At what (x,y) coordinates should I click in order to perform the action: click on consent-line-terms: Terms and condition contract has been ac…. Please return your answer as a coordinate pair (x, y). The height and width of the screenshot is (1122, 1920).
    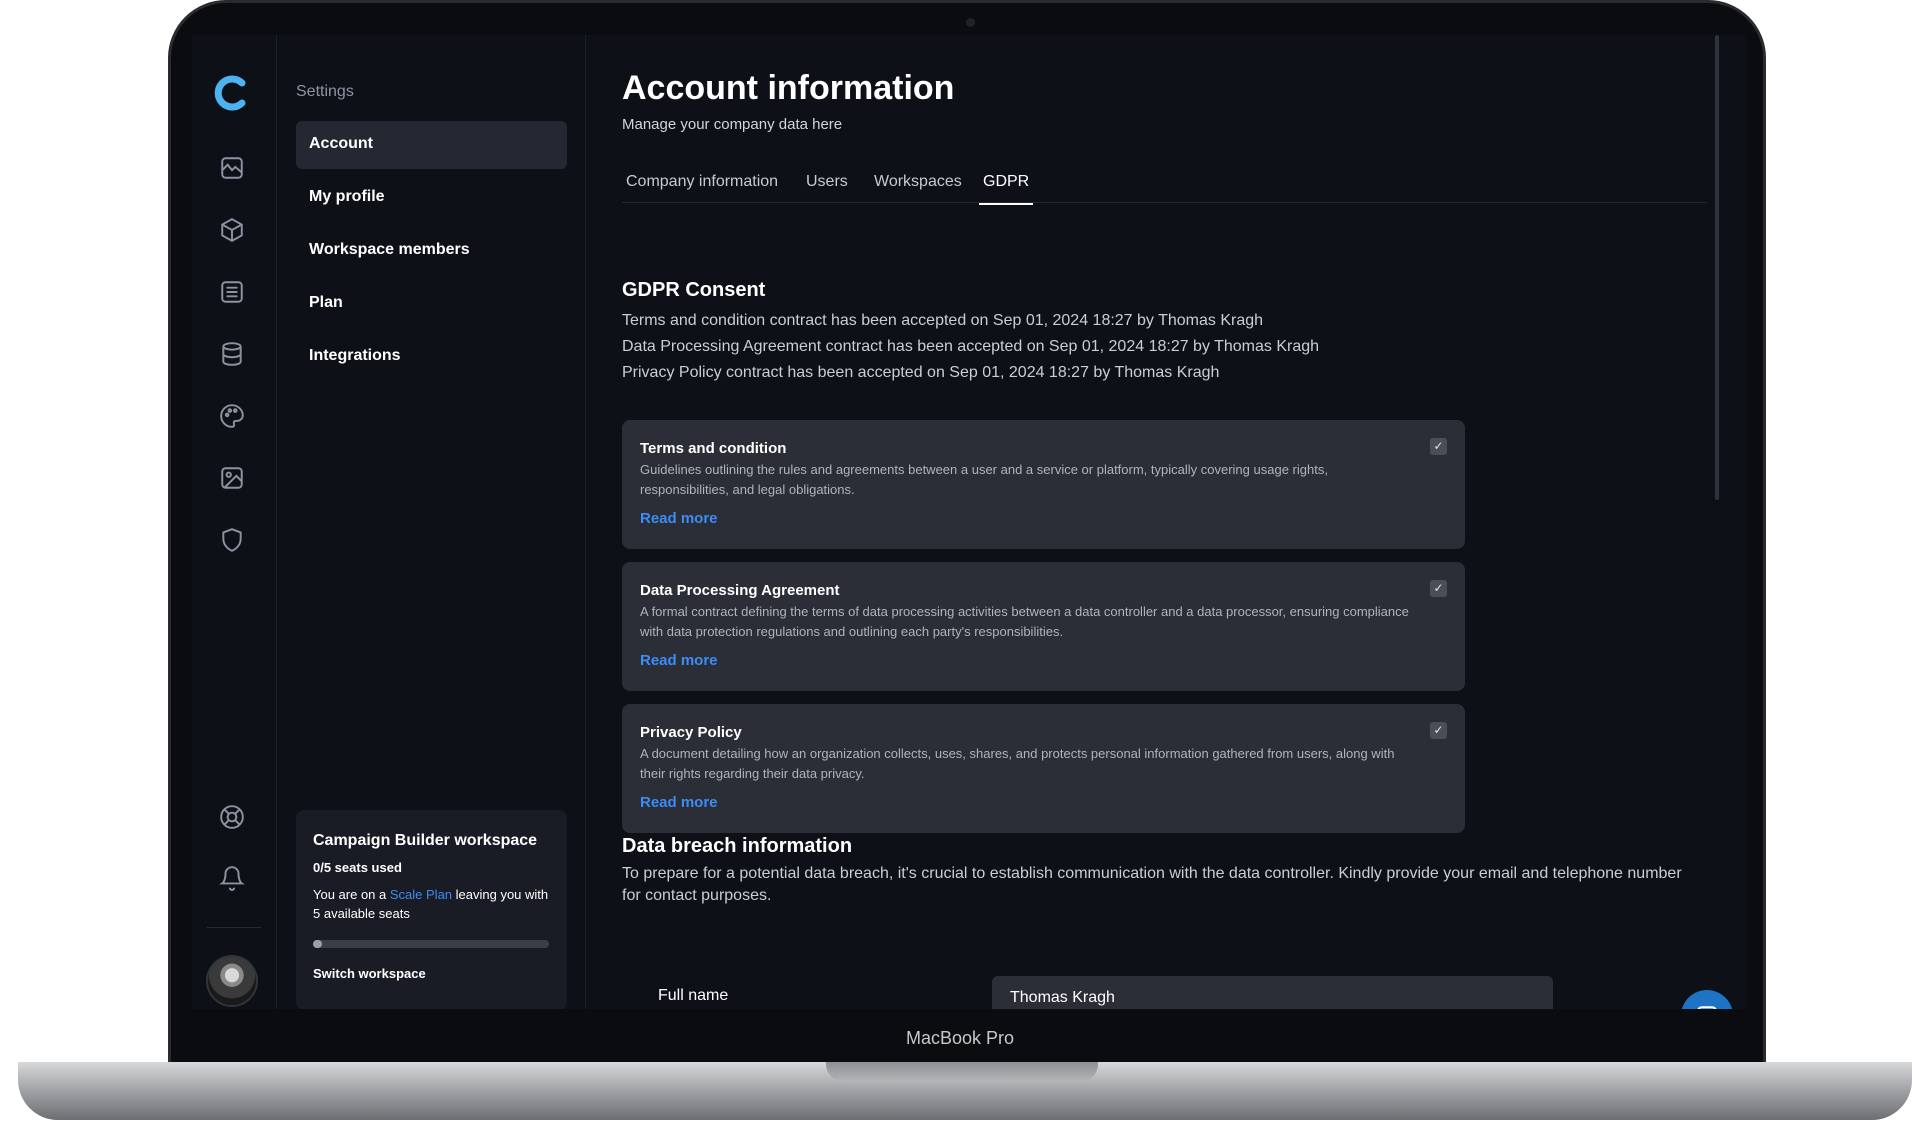
    Looking at the image, I should click on (943, 320).